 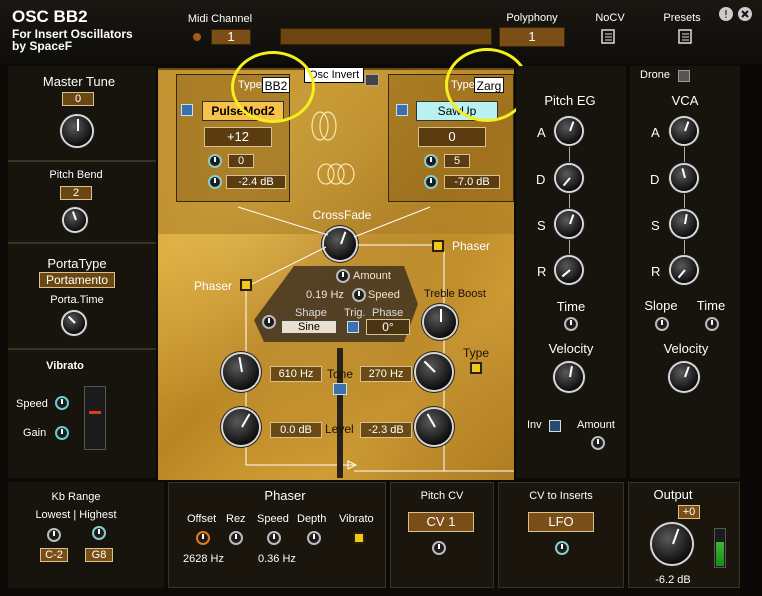 What do you see at coordinates (569, 131) in the screenshot?
I see `pitch-eg-attack-knob` at bounding box center [569, 131].